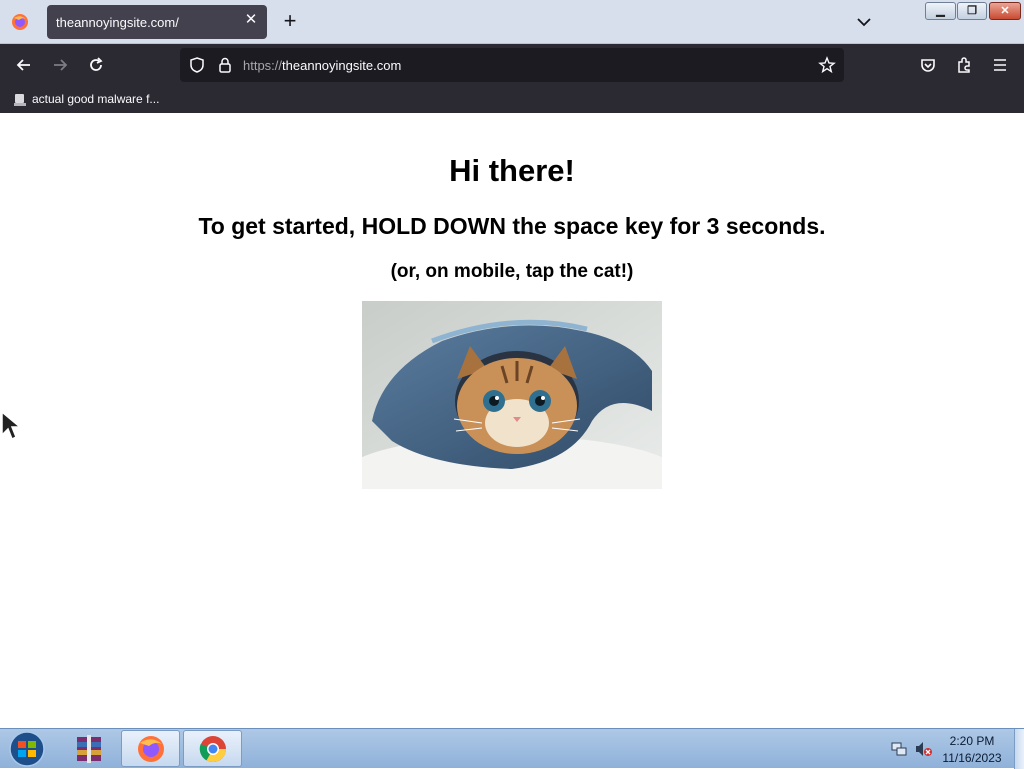 Image resolution: width=1024 pixels, height=769 pixels. I want to click on winrar-icon, so click(89, 749).